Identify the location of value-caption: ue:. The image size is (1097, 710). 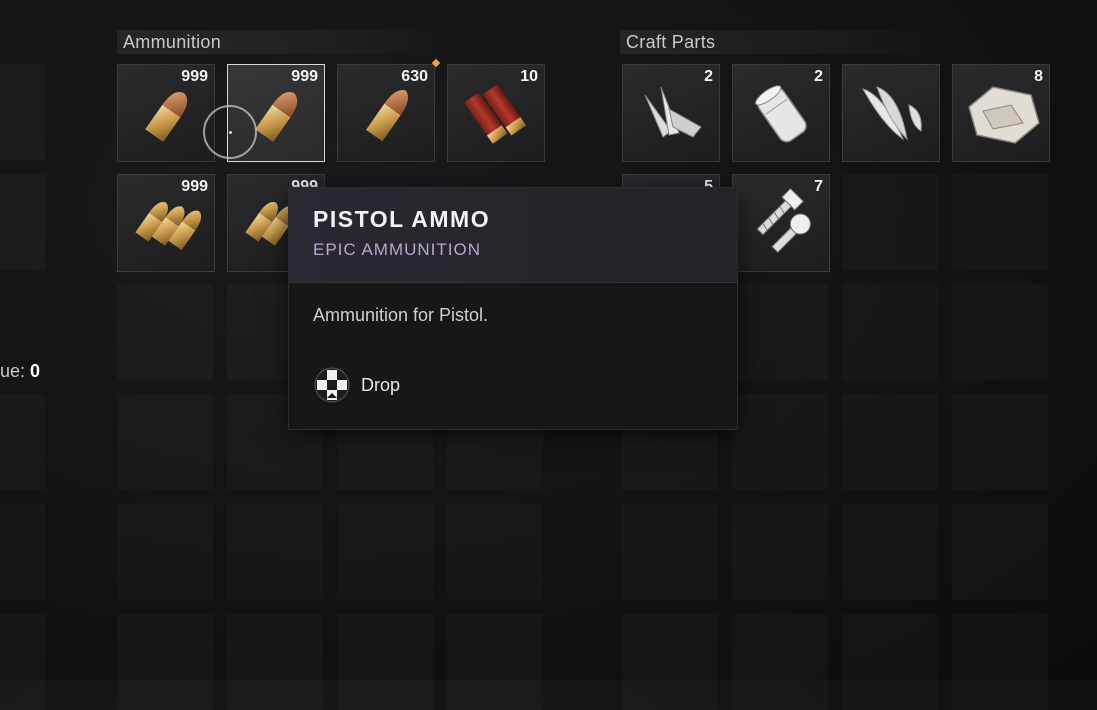
(13, 371).